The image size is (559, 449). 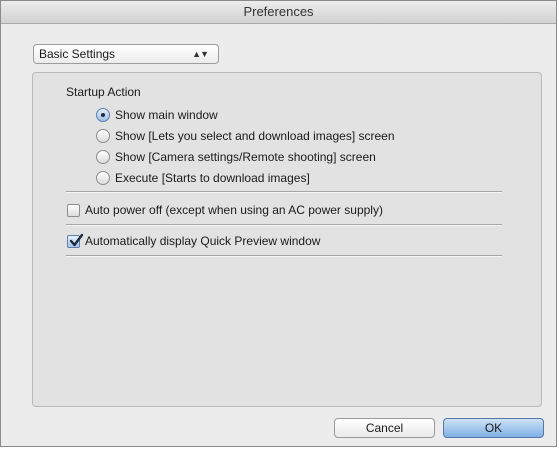 What do you see at coordinates (77, 54) in the screenshot?
I see `popup-selected-label: Basic Settings` at bounding box center [77, 54].